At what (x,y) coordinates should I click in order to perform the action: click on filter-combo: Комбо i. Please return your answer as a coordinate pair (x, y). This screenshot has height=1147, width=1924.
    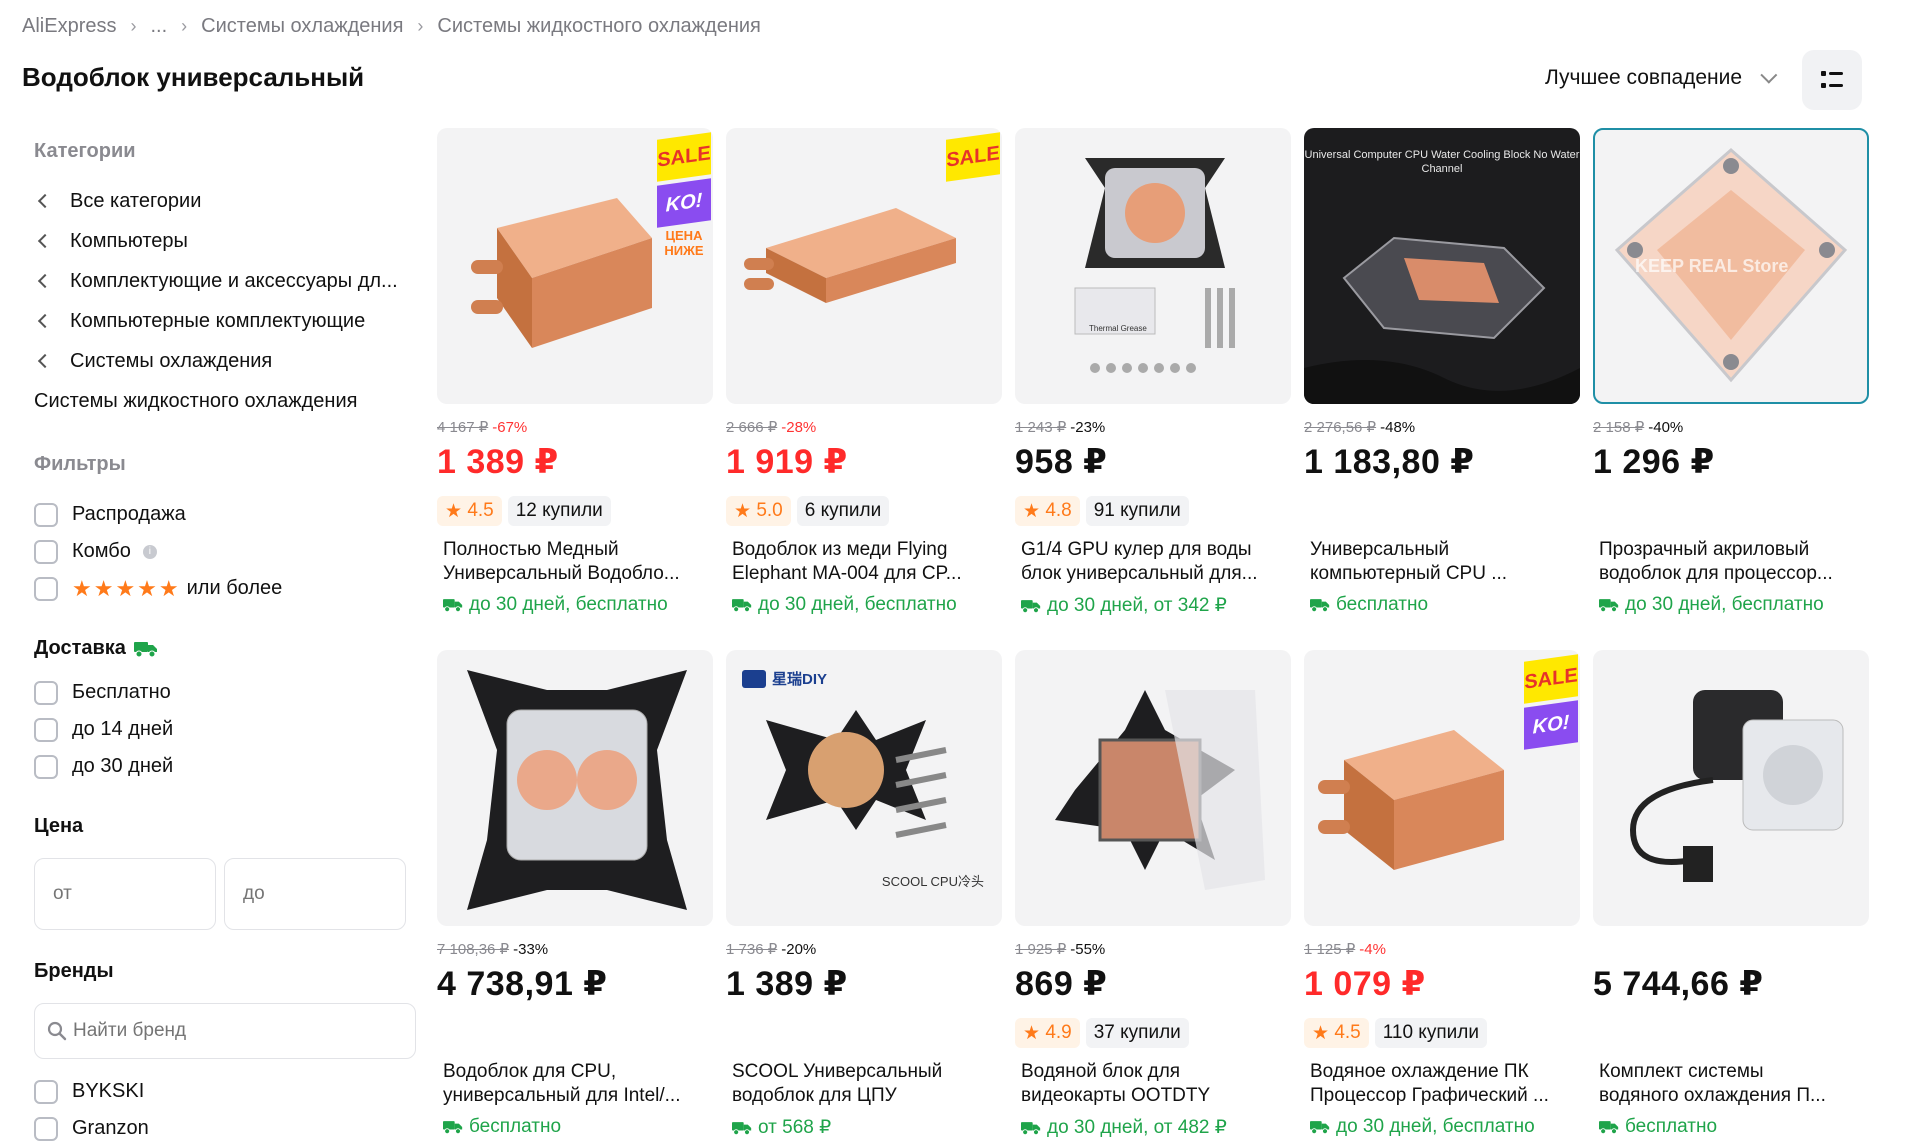
    Looking at the image, I should click on (224, 551).